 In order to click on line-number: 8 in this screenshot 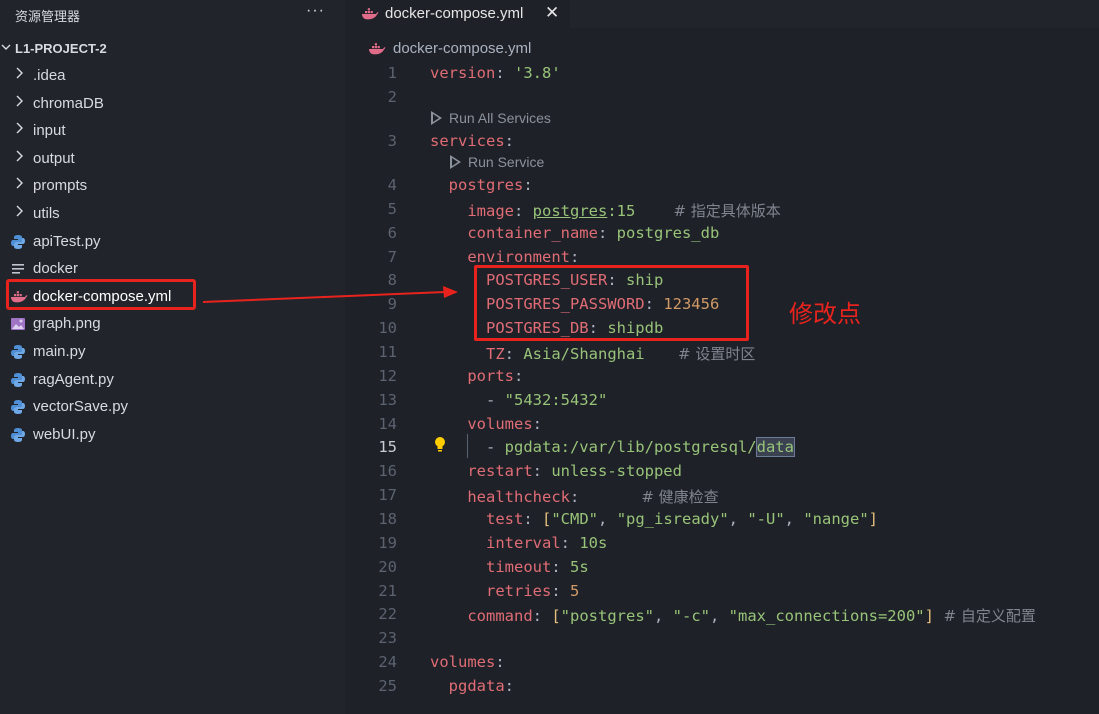, I will do `click(392, 280)`.